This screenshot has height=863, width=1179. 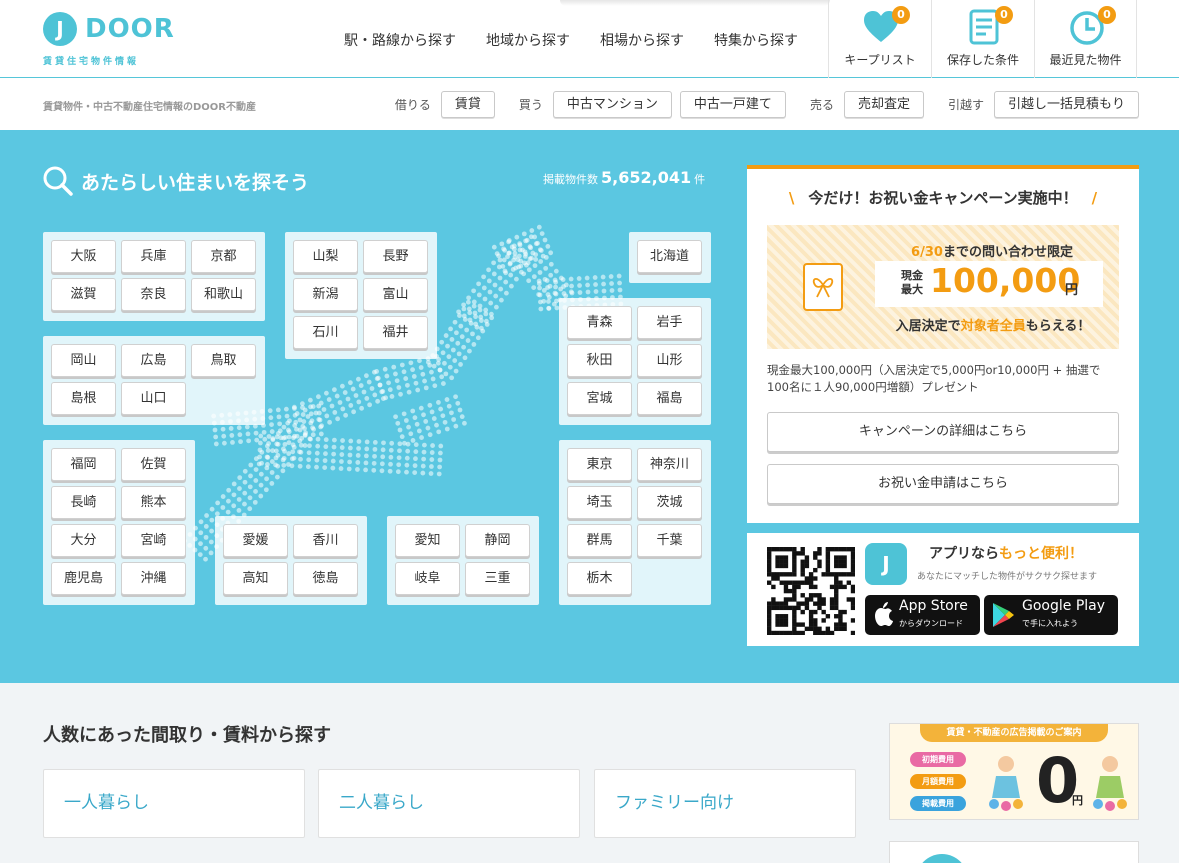 What do you see at coordinates (821, 105) in the screenshot?
I see `sell-label: 売る` at bounding box center [821, 105].